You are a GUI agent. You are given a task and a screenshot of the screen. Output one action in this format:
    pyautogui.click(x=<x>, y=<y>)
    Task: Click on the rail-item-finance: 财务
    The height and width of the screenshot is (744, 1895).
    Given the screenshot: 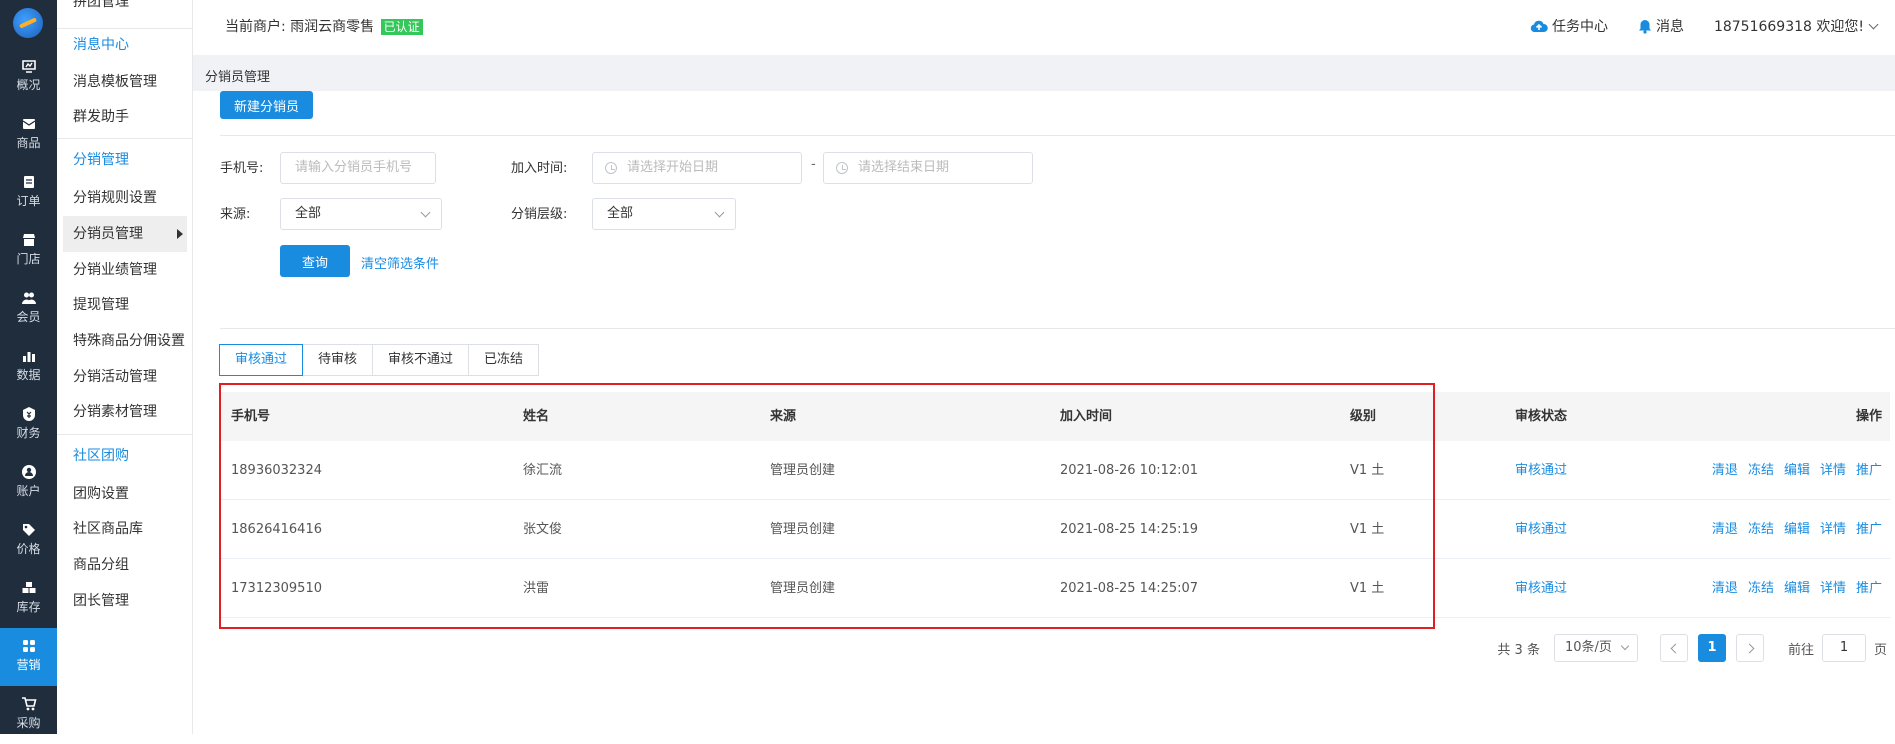 What is the action you would take?
    pyautogui.click(x=28, y=425)
    